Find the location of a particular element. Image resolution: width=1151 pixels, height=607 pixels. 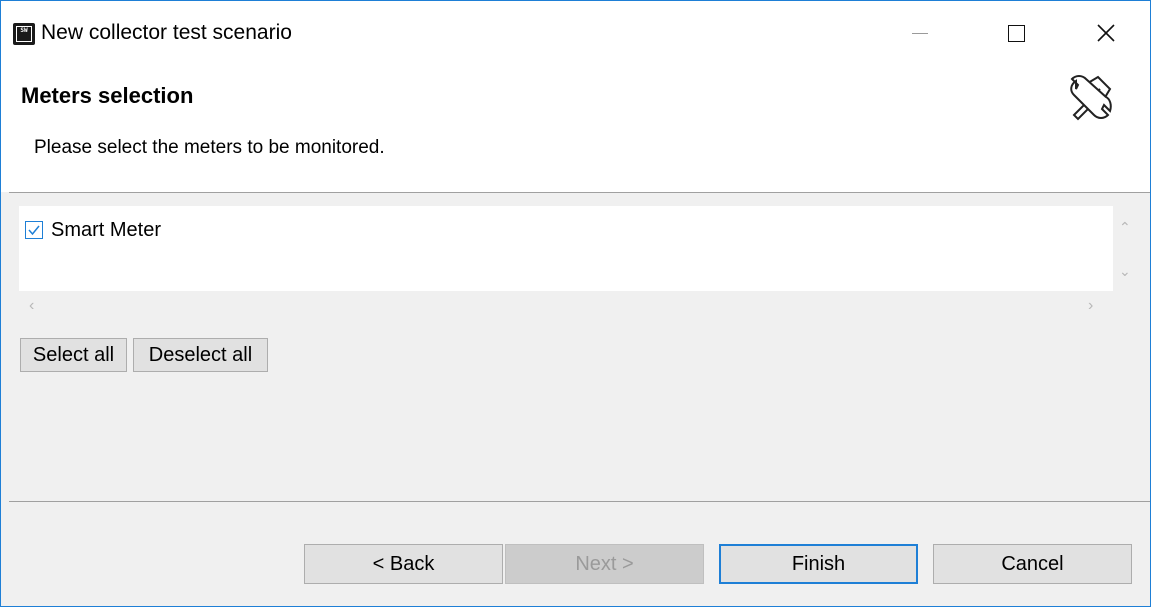

scroll-up-icon: ⌃ is located at coordinates (1125, 227).